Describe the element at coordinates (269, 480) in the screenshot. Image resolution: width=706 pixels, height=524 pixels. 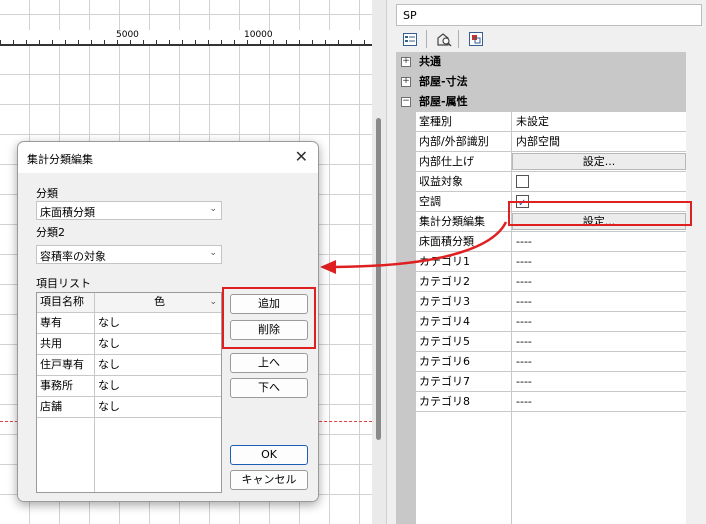
I see `cancel-button: キャンセル` at that location.